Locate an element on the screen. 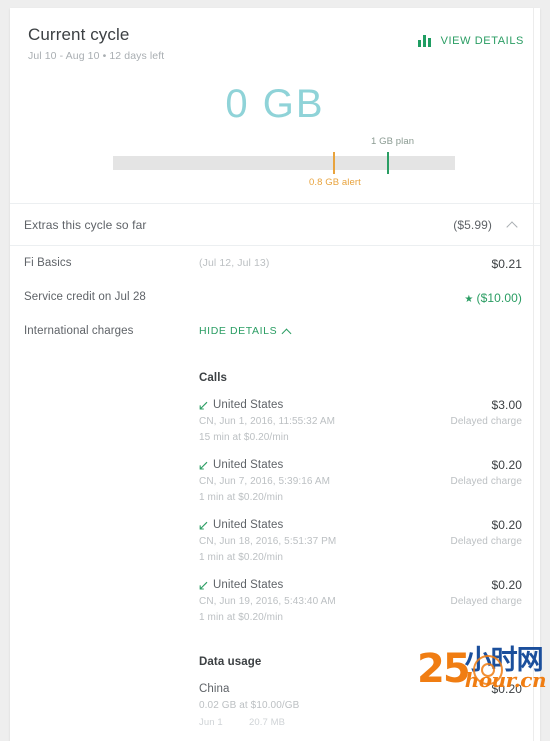 Image resolution: width=550 pixels, height=741 pixels. calls-heading: Calls is located at coordinates (213, 378).